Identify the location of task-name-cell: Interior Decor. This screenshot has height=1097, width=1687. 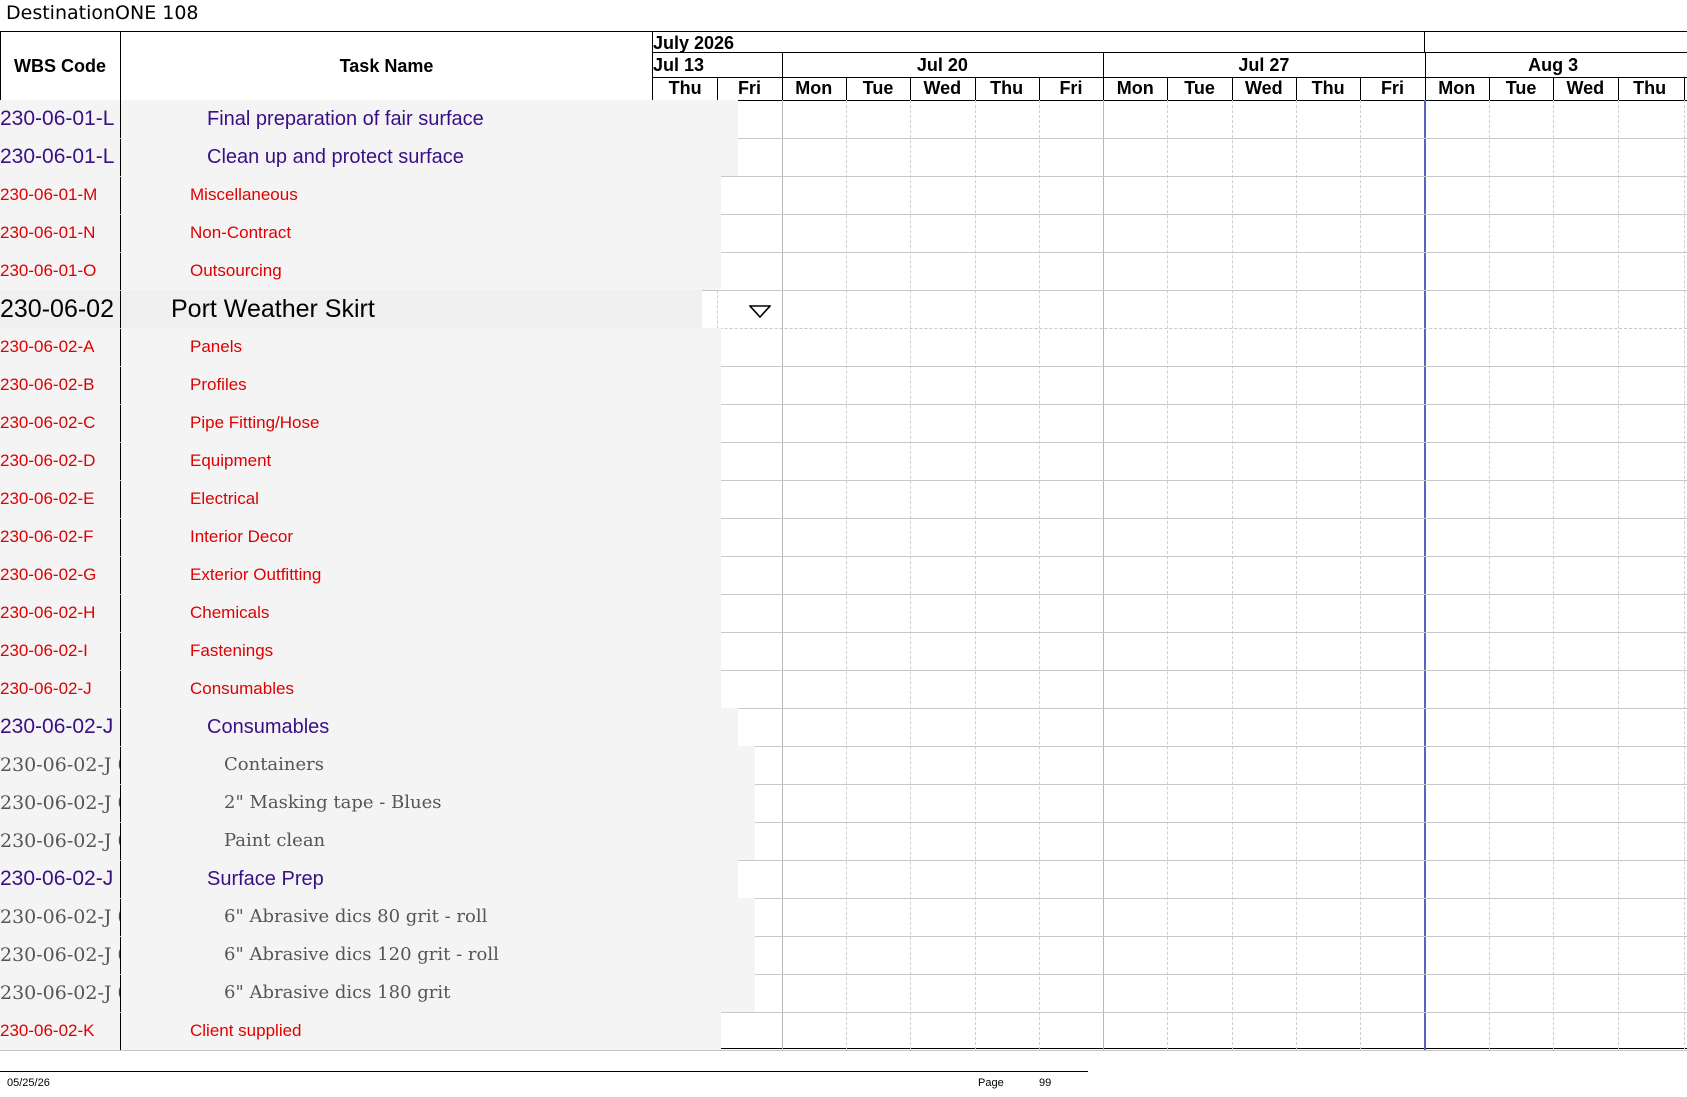
(421, 537).